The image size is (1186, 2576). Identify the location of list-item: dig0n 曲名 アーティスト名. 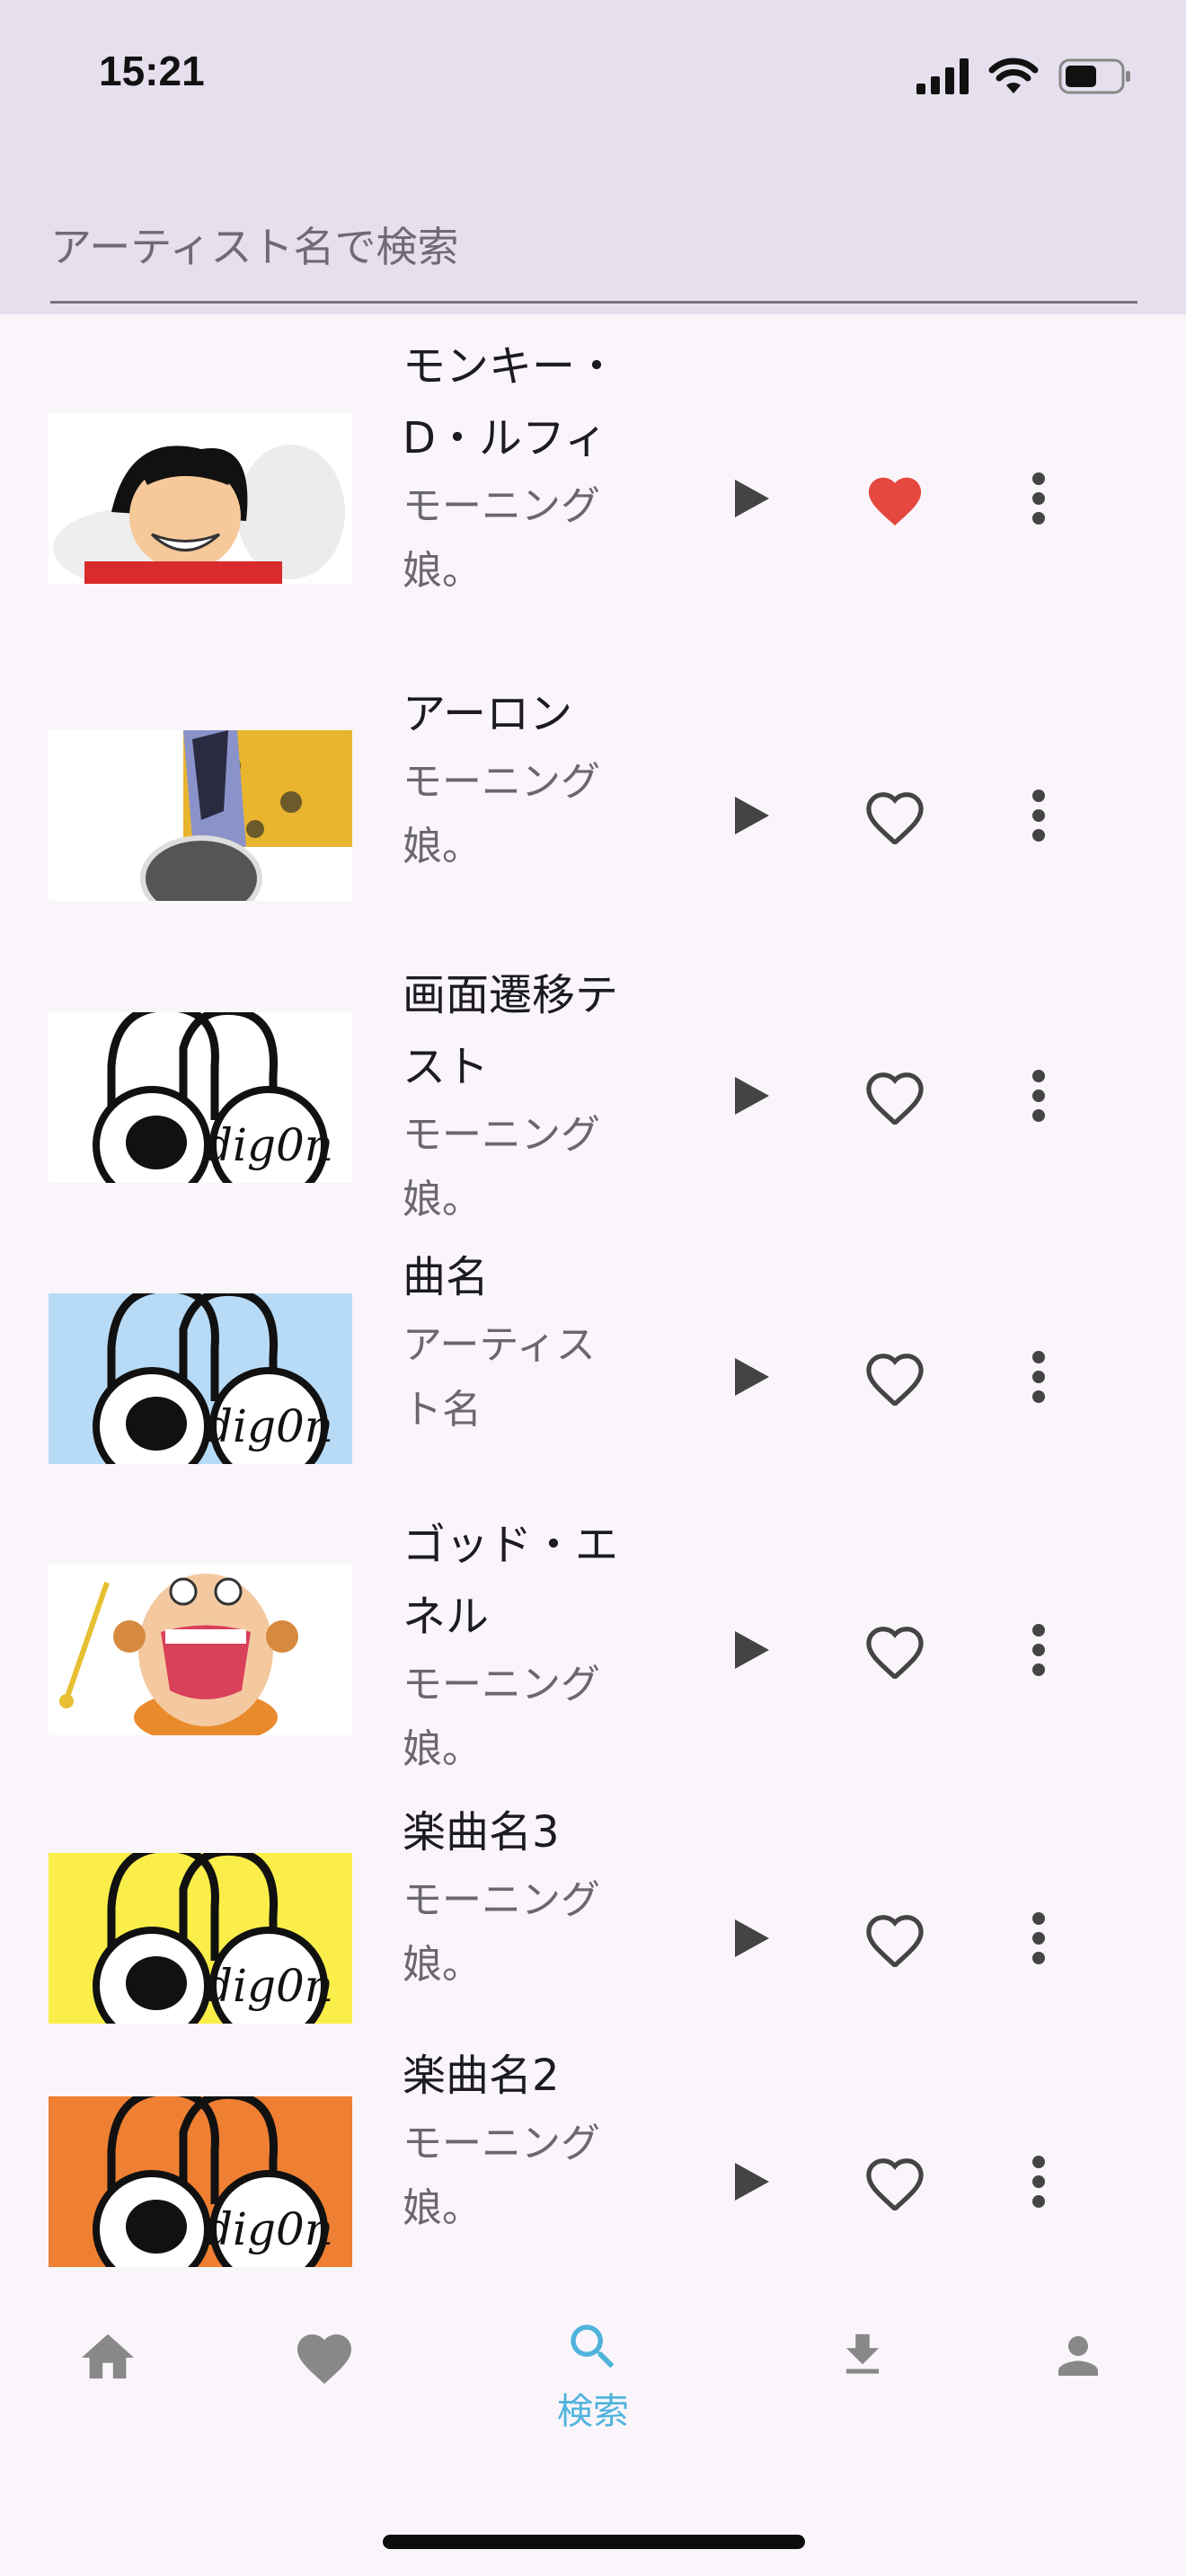
(593, 1365).